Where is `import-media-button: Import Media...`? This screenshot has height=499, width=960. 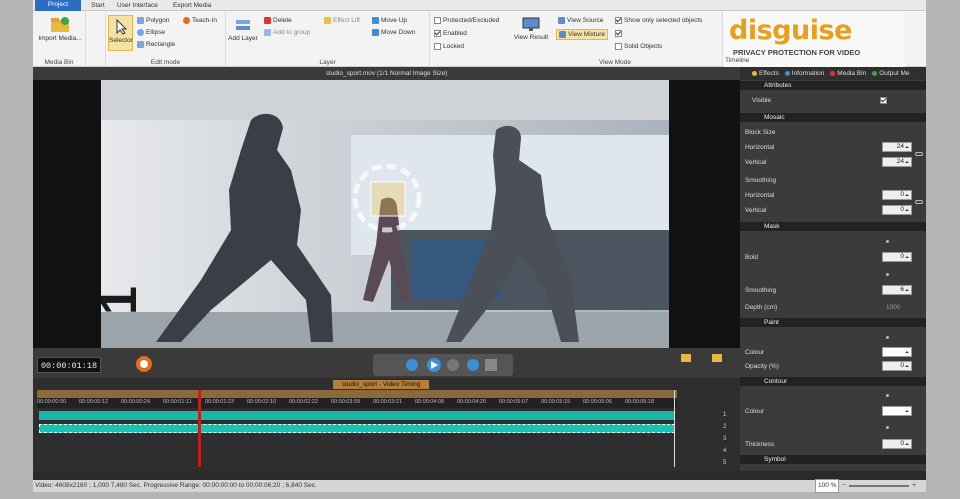 import-media-button: Import Media... is located at coordinates (60, 29).